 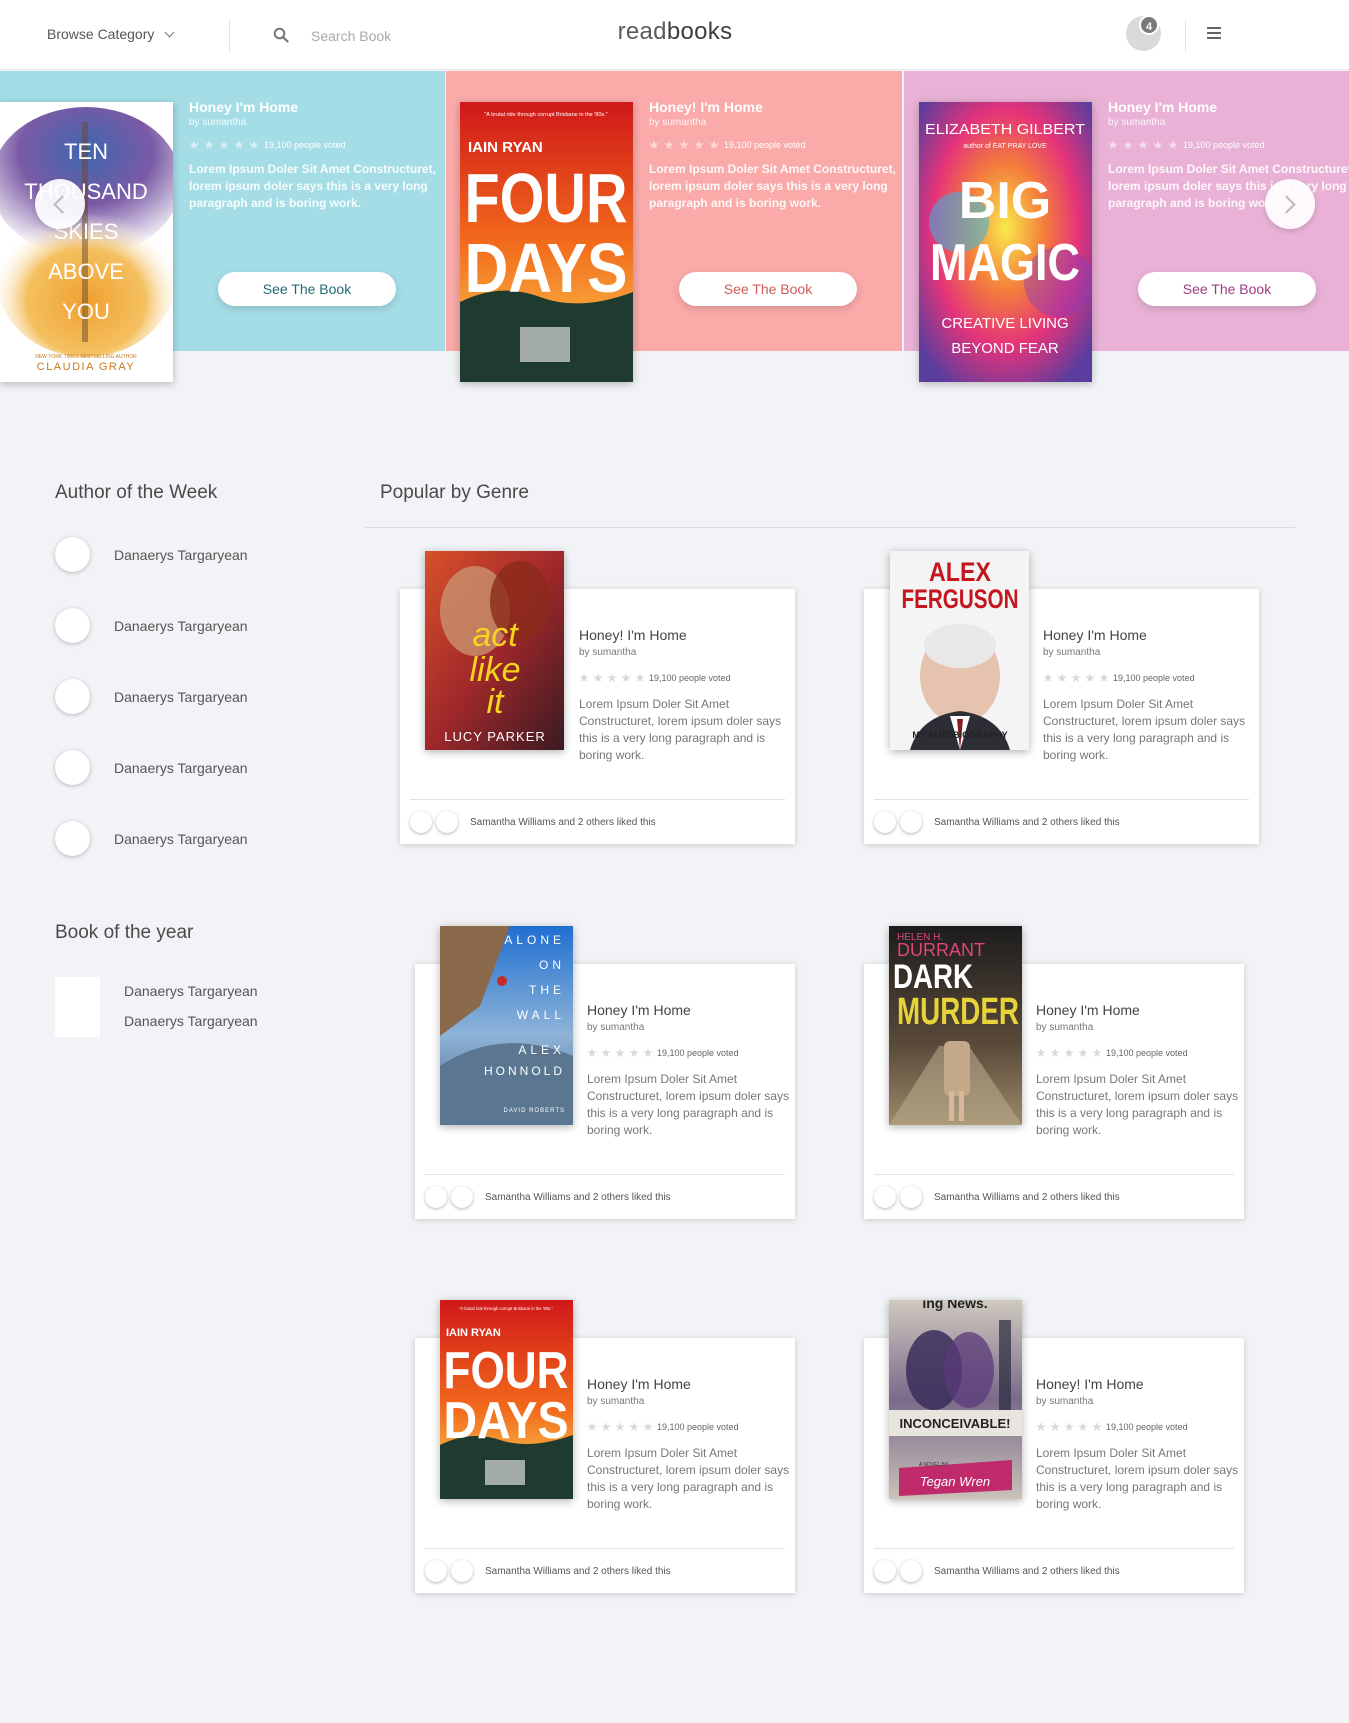 What do you see at coordinates (1290, 204) in the screenshot?
I see `carousel-next-arrow-icon` at bounding box center [1290, 204].